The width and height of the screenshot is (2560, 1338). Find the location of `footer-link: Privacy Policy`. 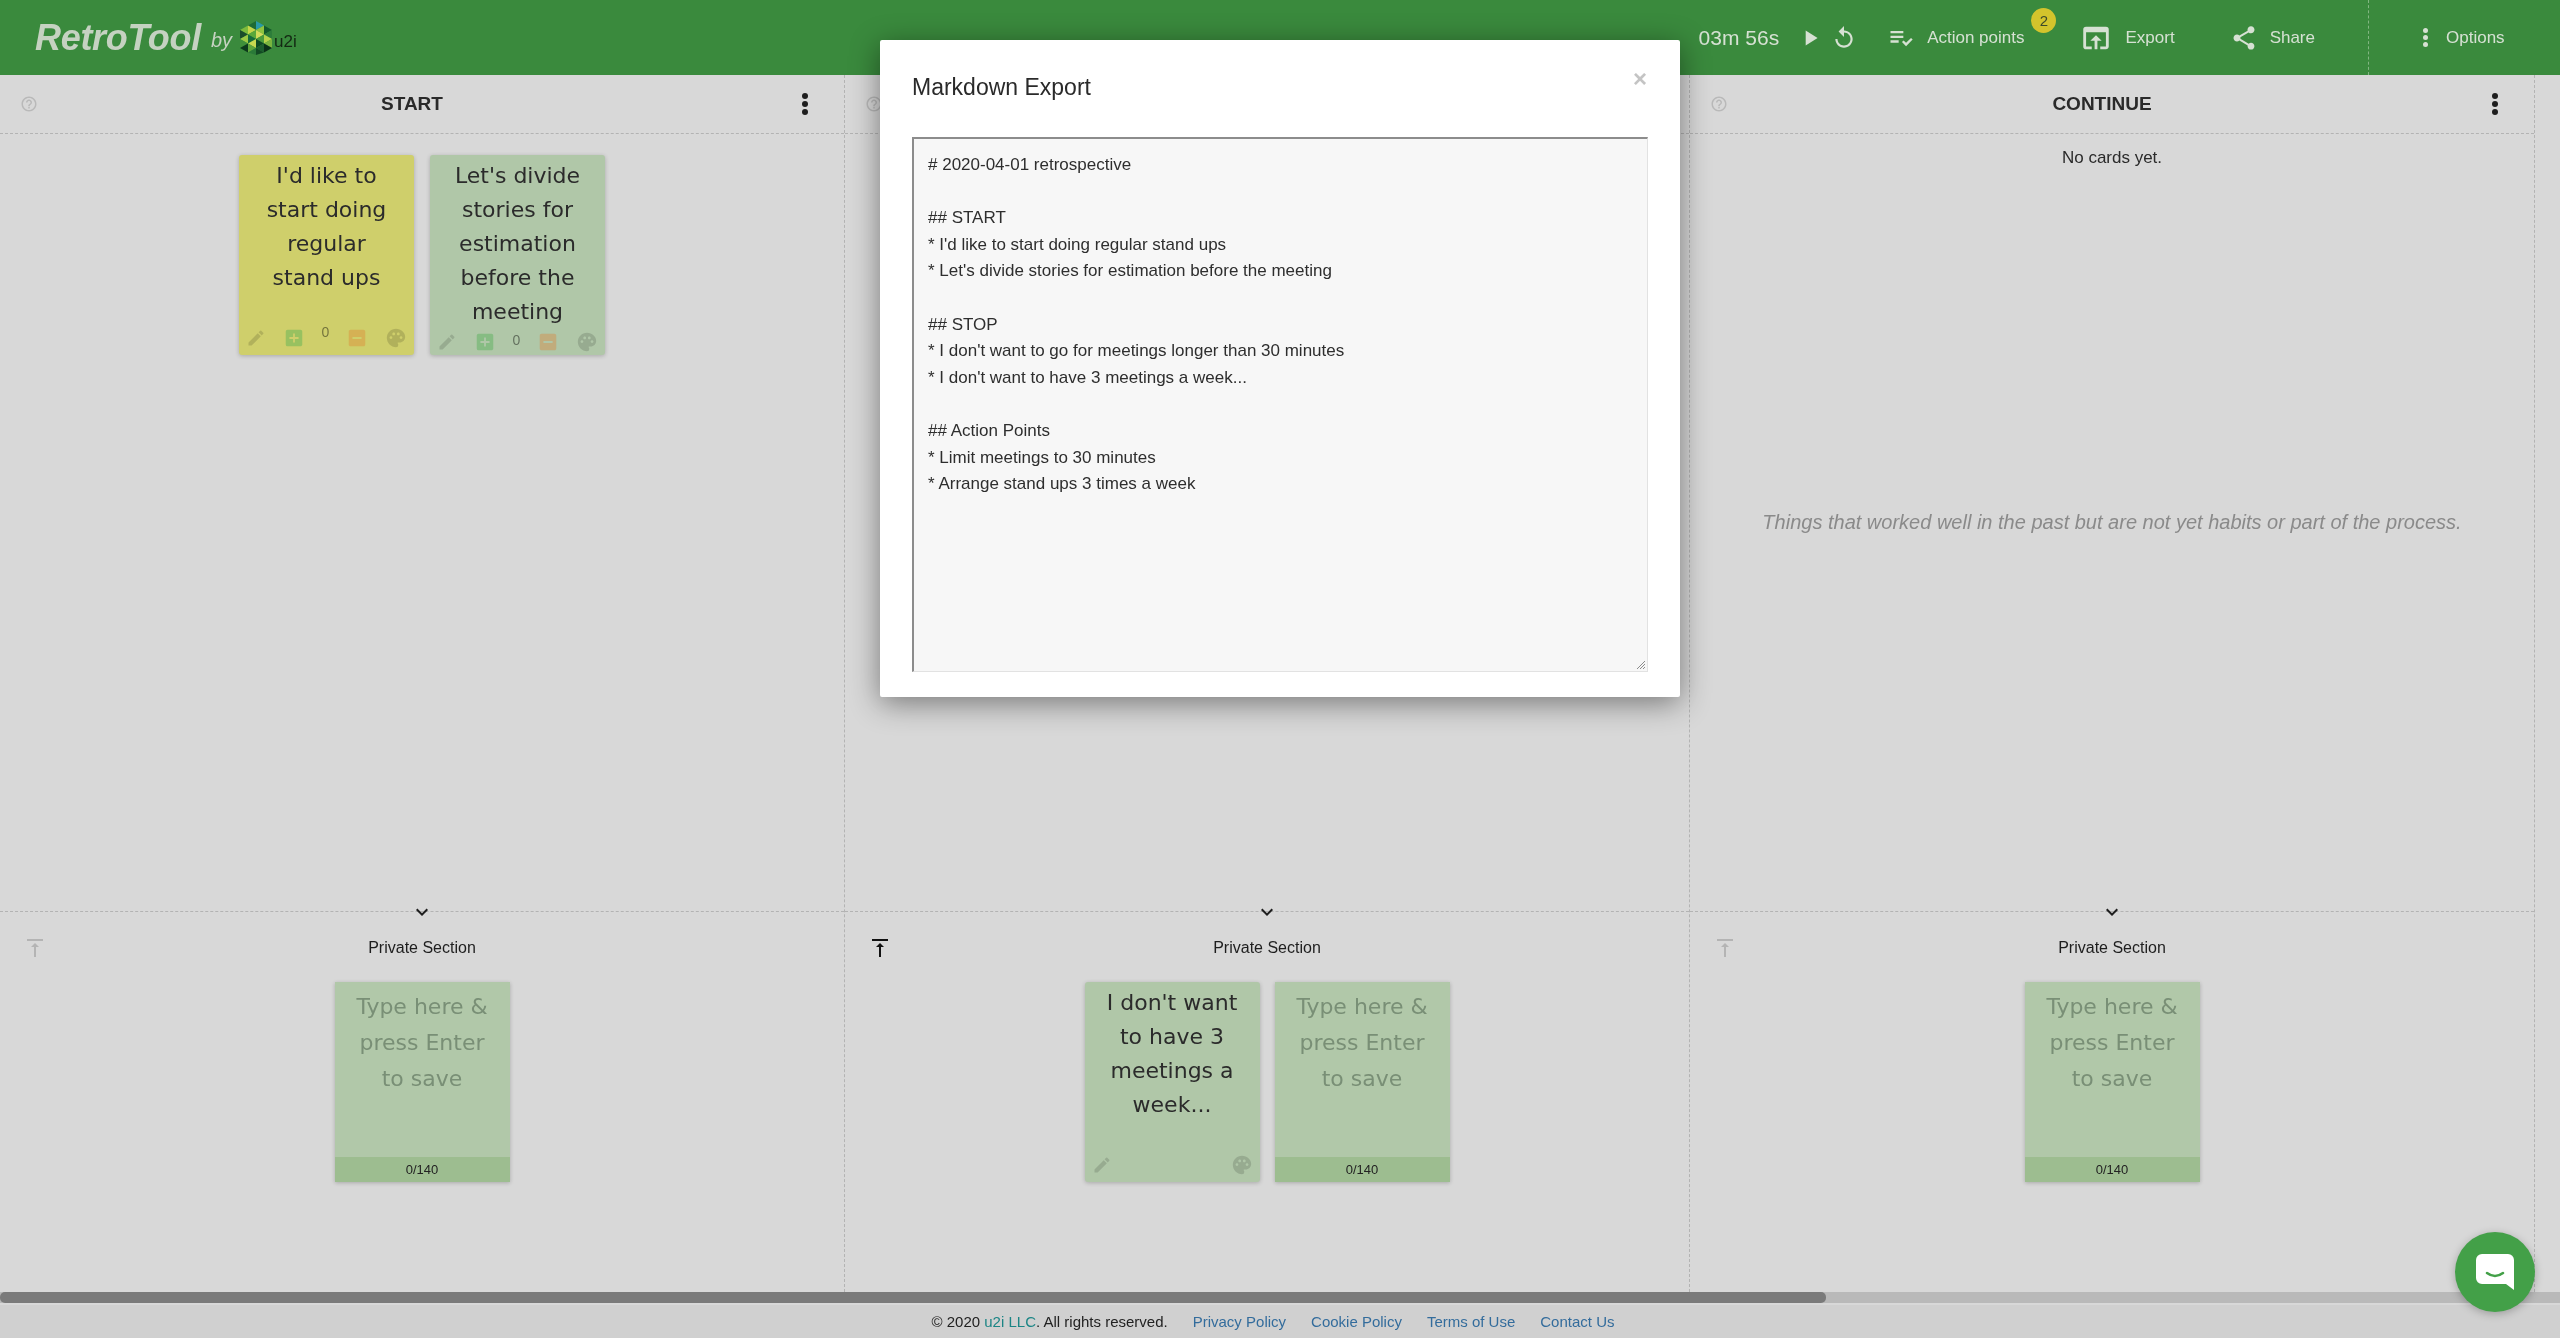

footer-link: Privacy Policy is located at coordinates (1239, 1321).